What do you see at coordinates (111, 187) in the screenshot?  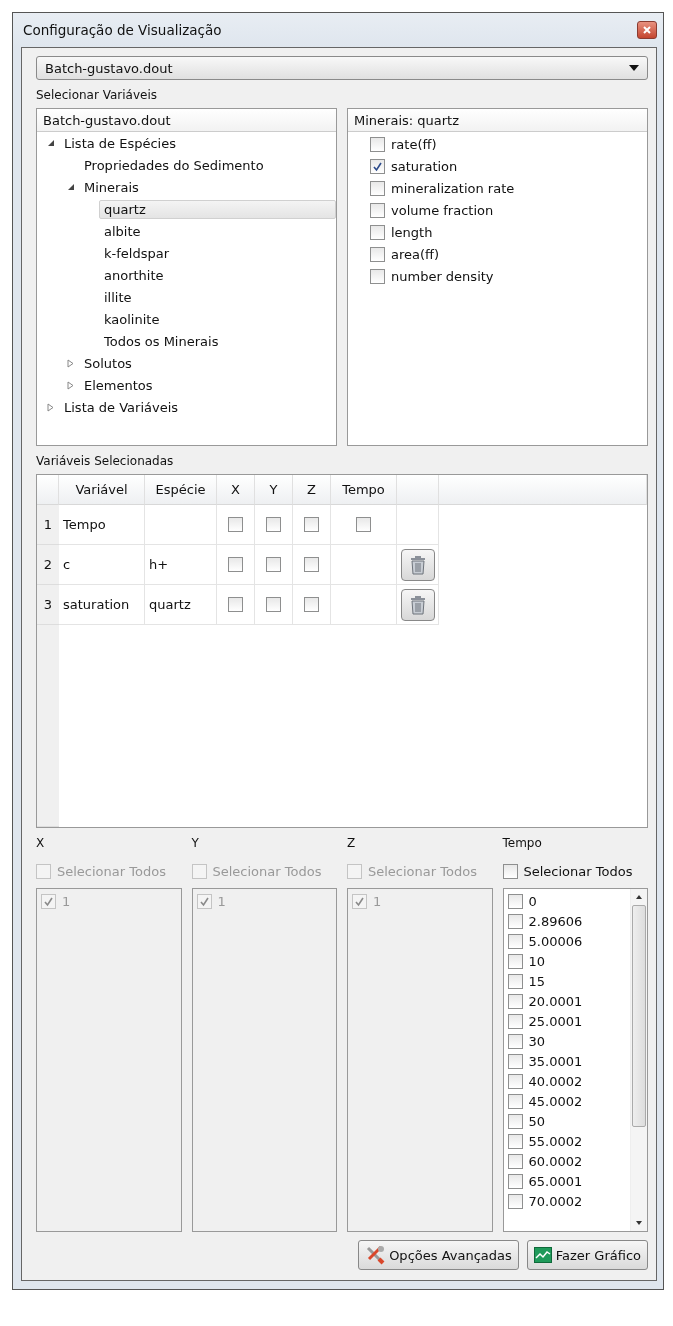 I see `tree-item: Minerais` at bounding box center [111, 187].